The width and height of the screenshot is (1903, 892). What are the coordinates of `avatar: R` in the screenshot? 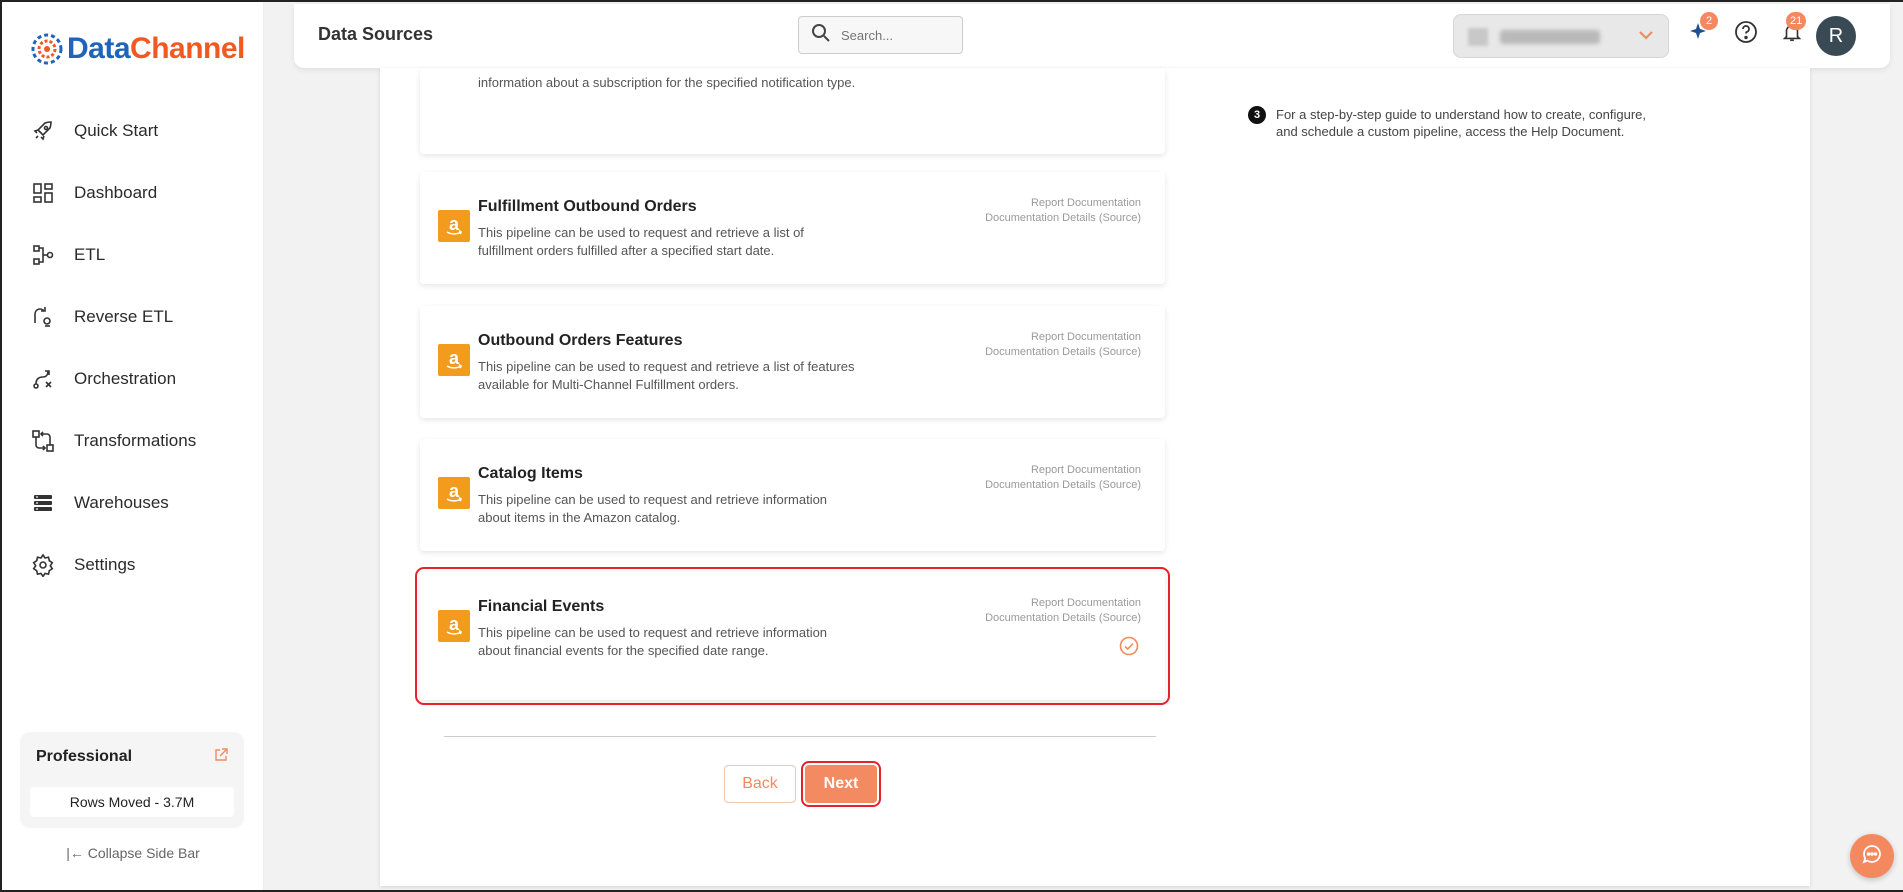 It's located at (1836, 36).